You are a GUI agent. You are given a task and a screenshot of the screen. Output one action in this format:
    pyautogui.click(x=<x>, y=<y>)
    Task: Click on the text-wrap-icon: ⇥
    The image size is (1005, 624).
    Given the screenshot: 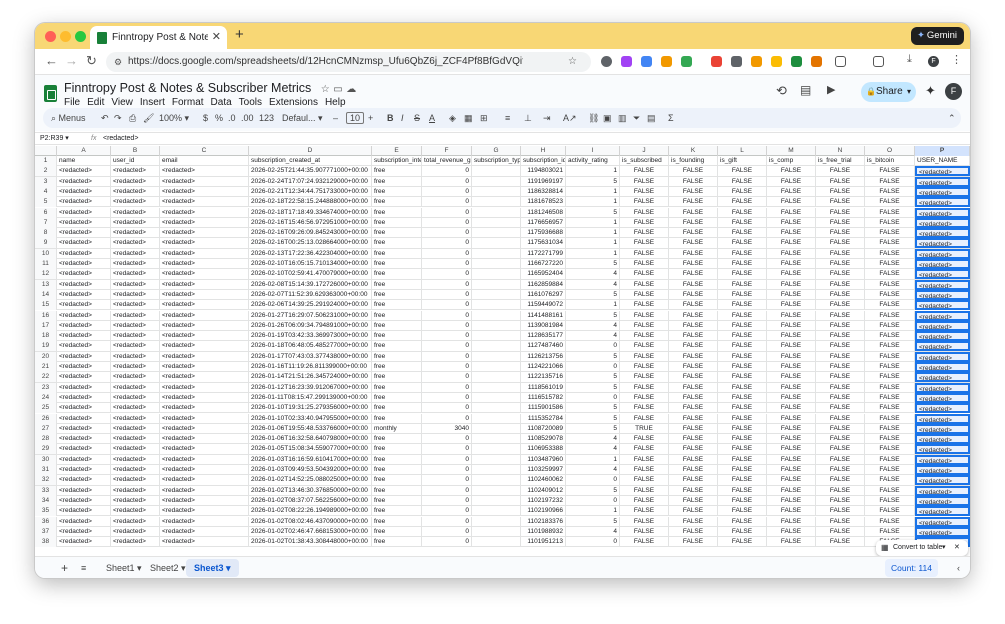 What is the action you would take?
    pyautogui.click(x=547, y=118)
    